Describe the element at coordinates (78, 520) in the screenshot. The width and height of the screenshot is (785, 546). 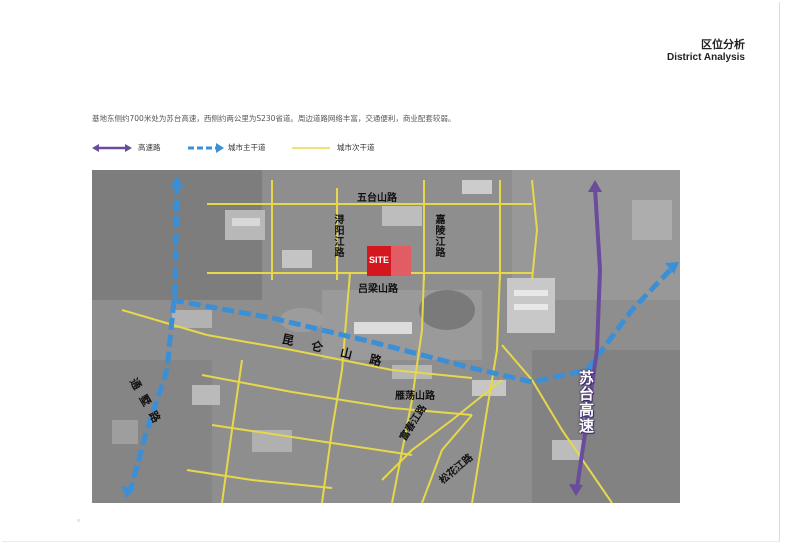
I see `decorative-dot` at that location.